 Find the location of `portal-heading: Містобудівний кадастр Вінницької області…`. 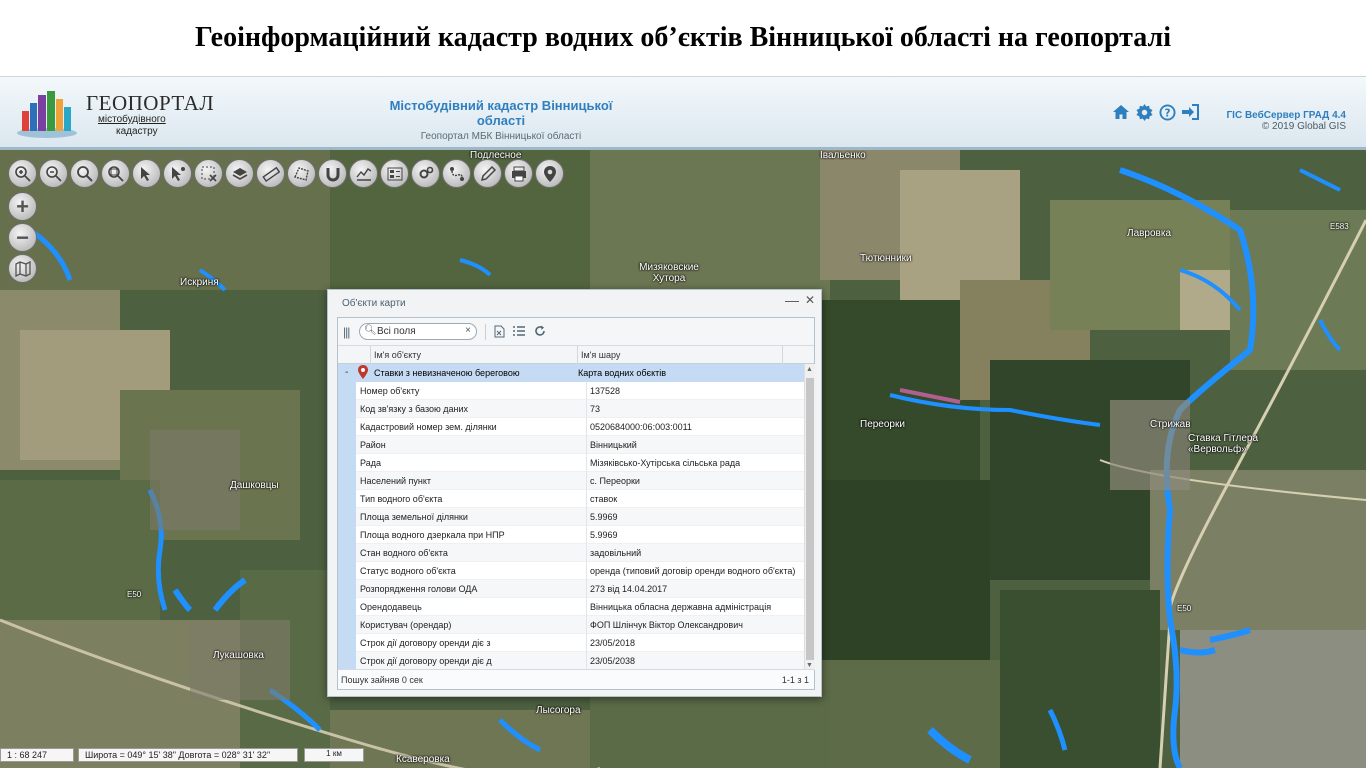

portal-heading: Містобудівний кадастр Вінницької області… is located at coordinates (501, 120).